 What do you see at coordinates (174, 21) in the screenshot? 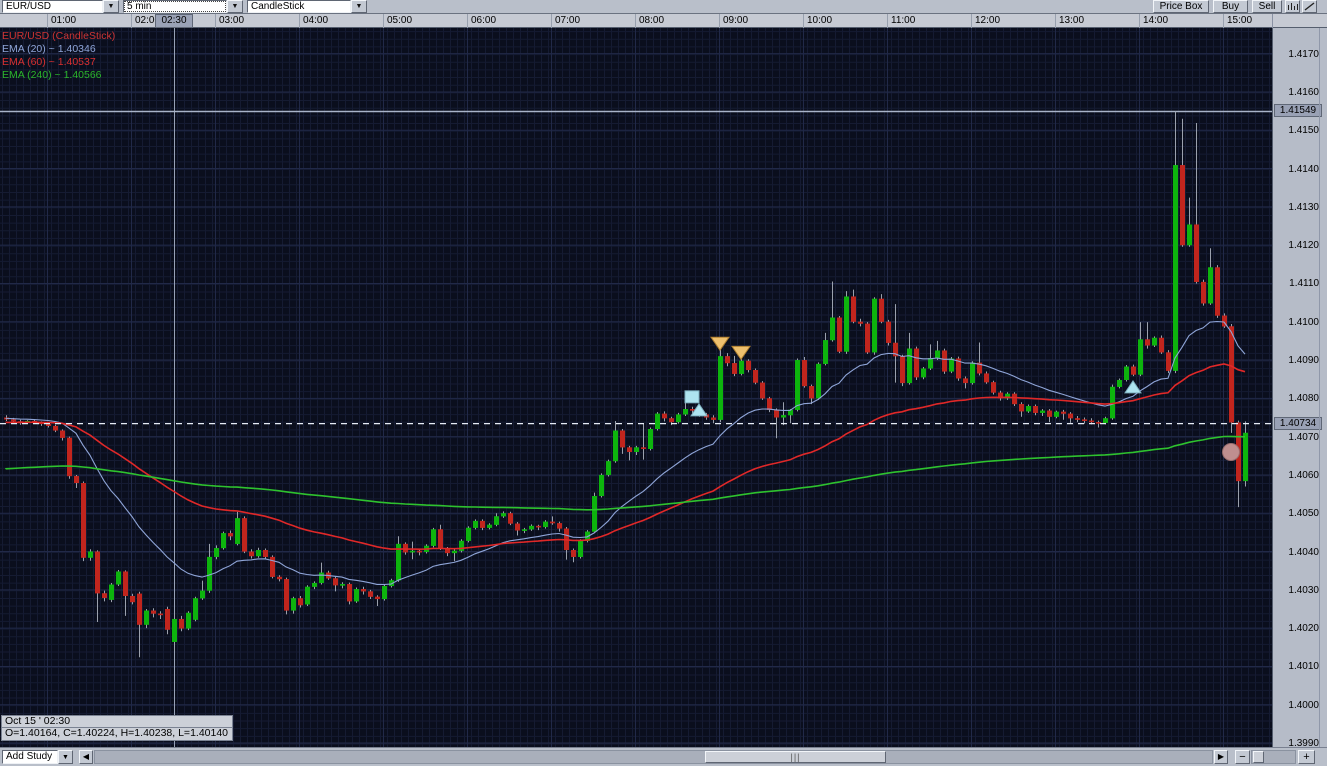
I see `crosshair-time-label: 02:30` at bounding box center [174, 21].